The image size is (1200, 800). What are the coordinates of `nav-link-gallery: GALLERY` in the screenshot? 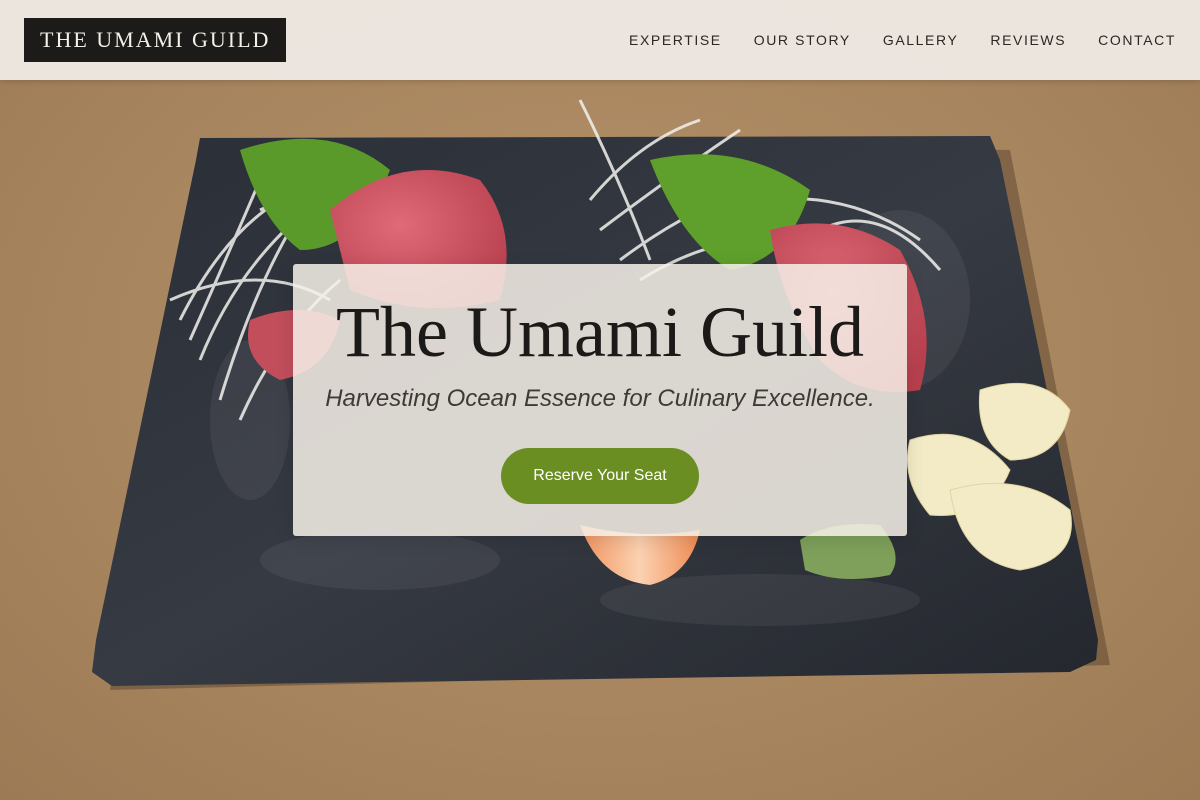 It's located at (921, 40).